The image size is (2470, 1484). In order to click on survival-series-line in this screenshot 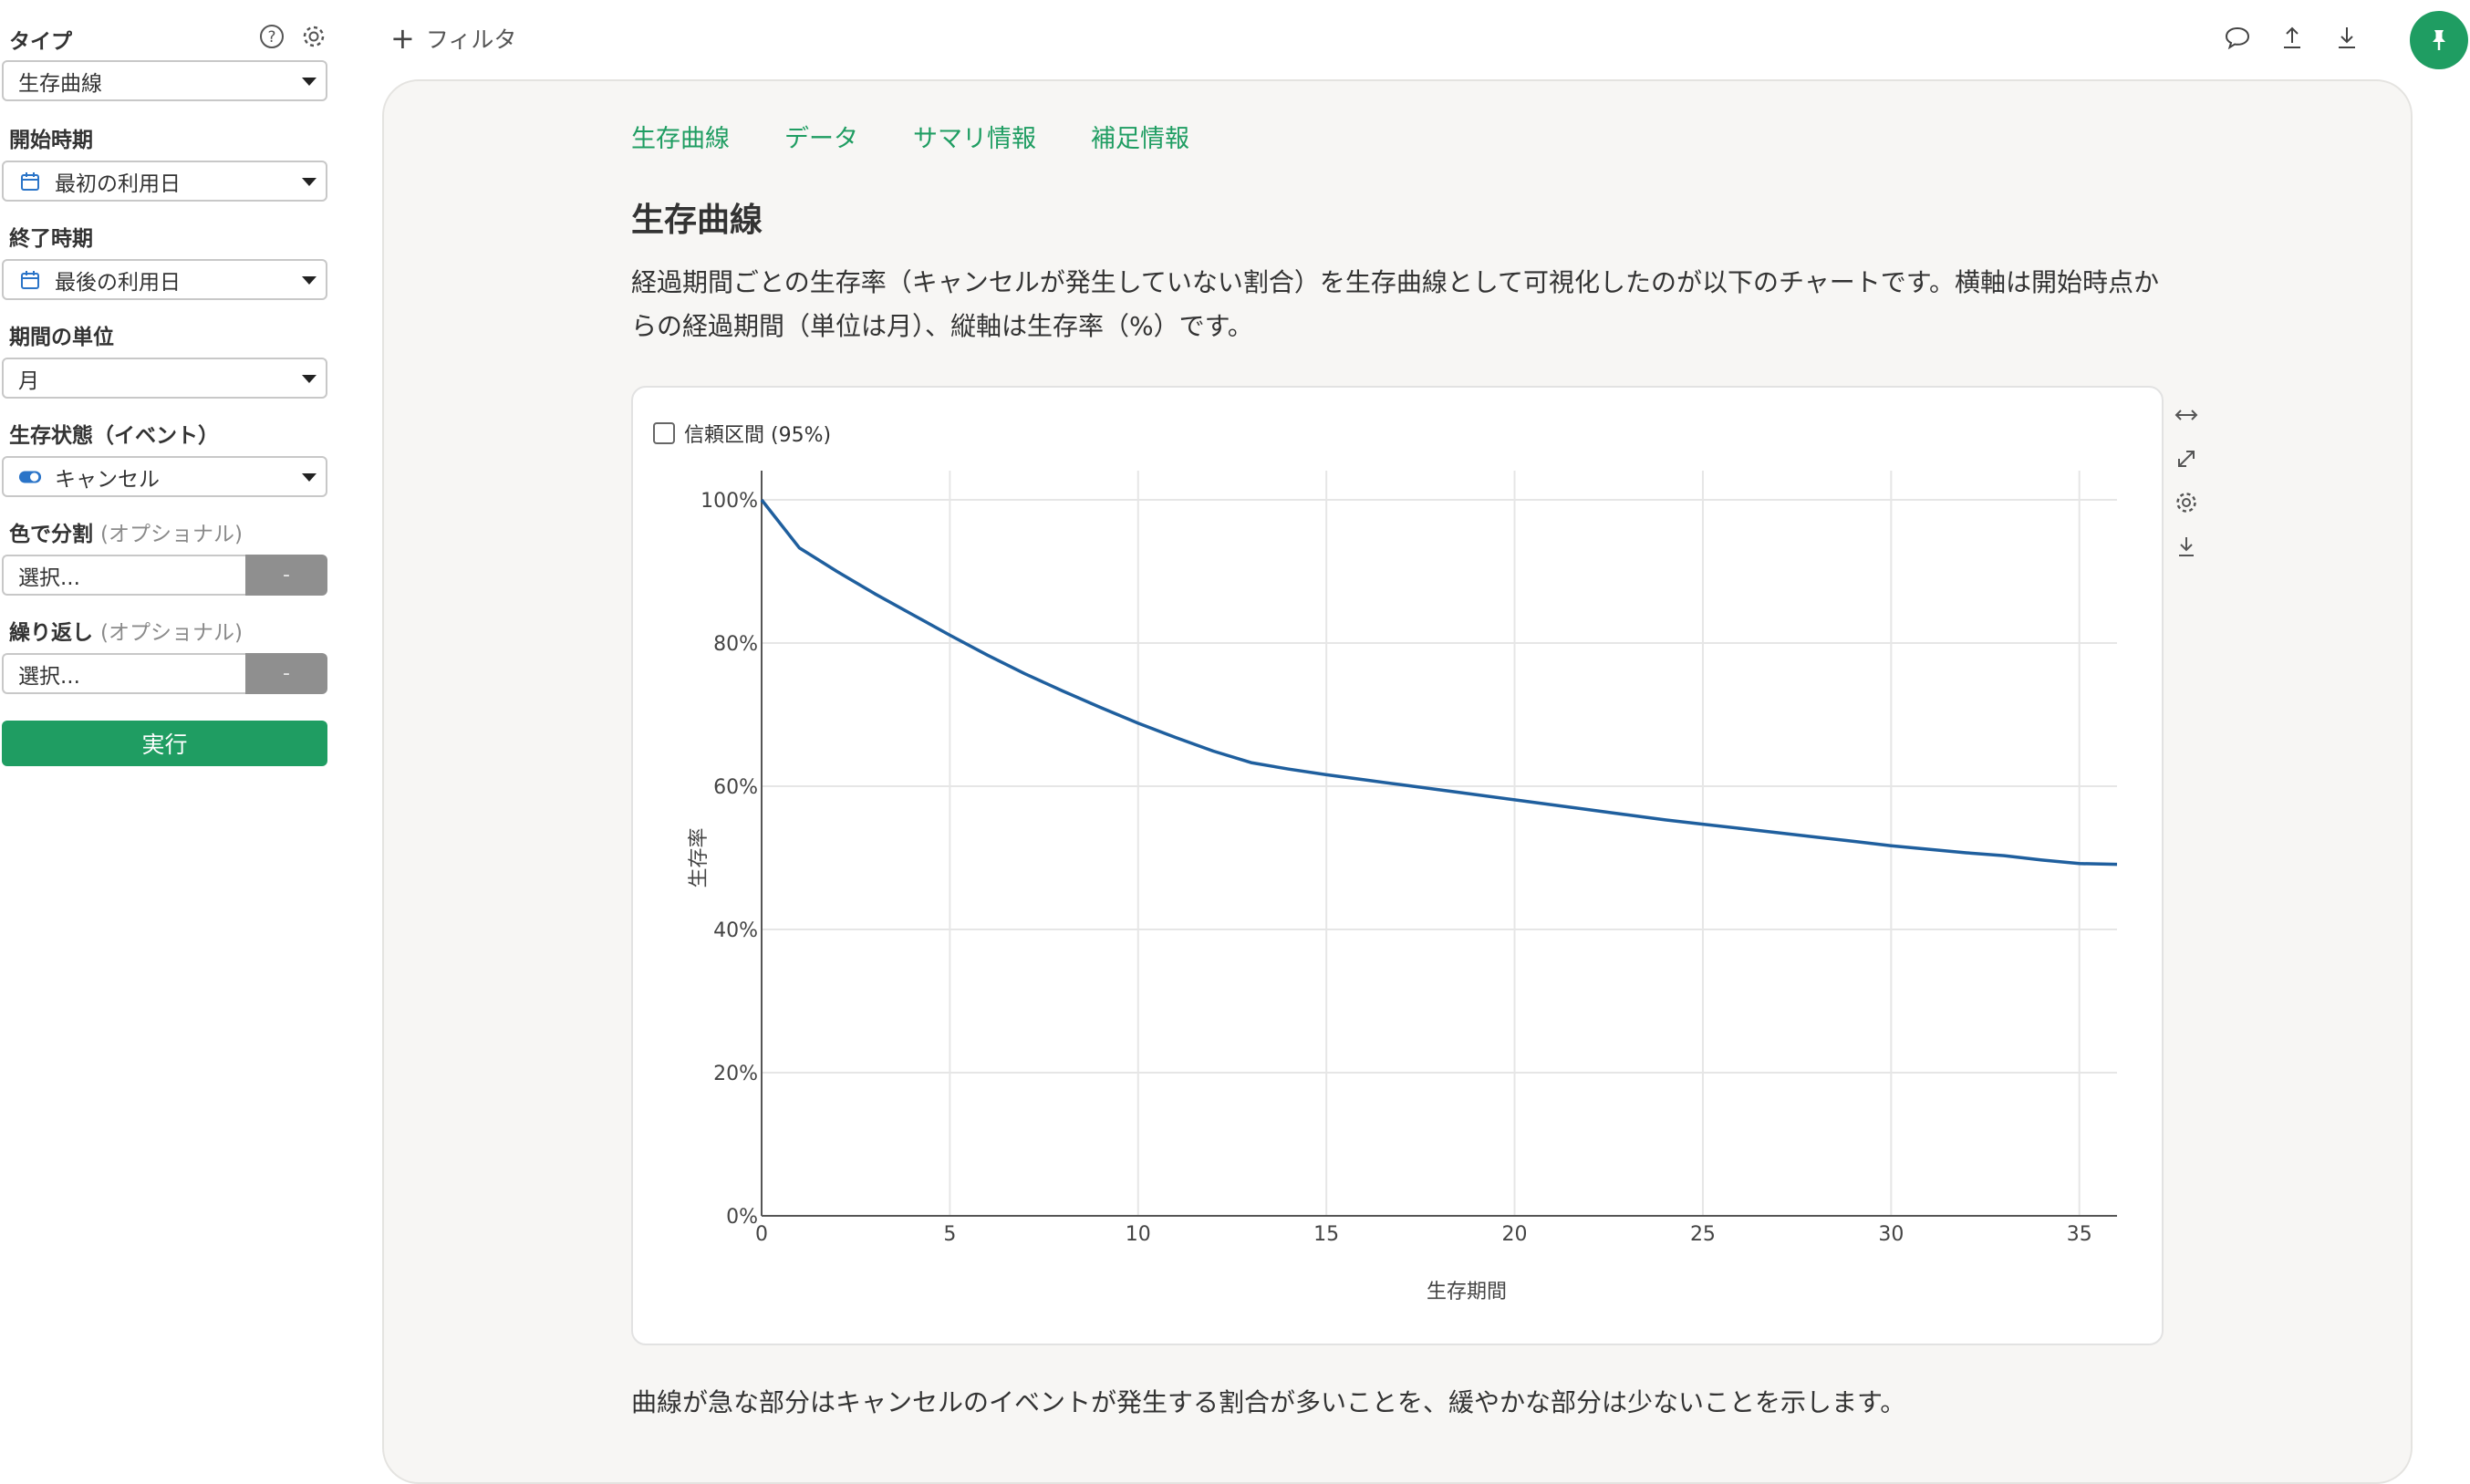, I will do `click(1439, 683)`.